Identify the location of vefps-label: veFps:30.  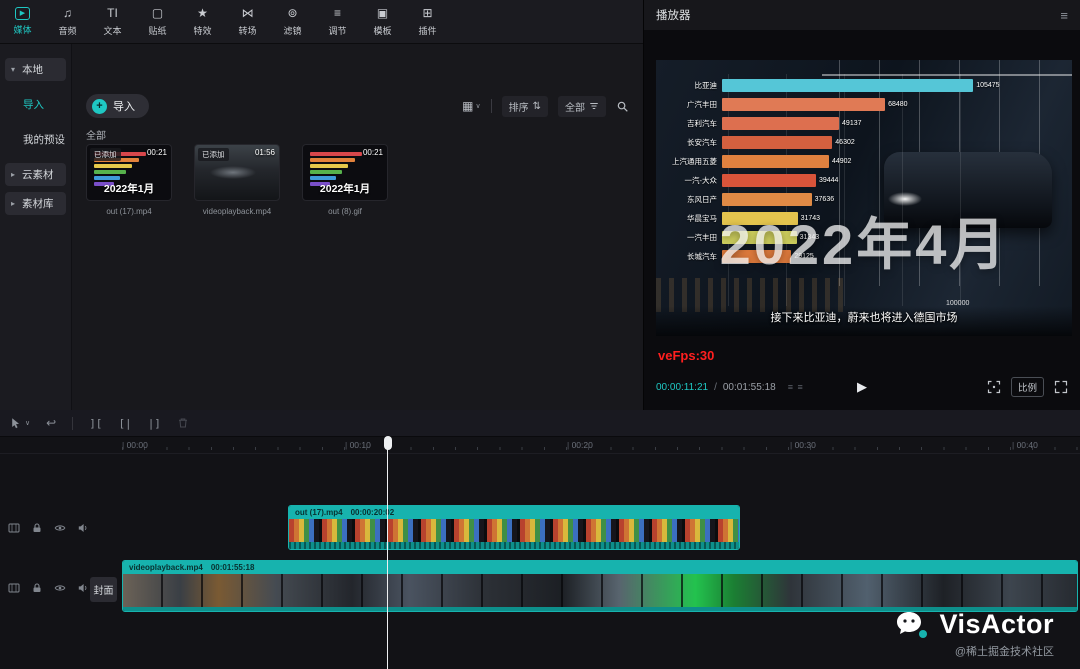
(686, 355).